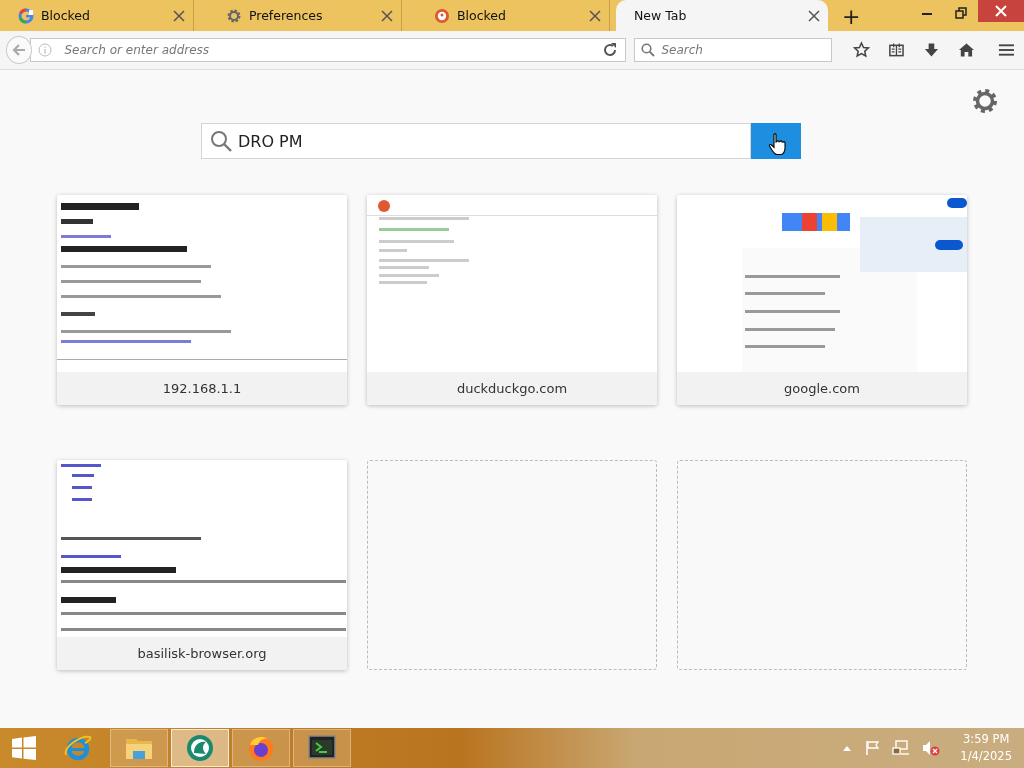 The image size is (1024, 768). I want to click on info-icon, so click(45, 50).